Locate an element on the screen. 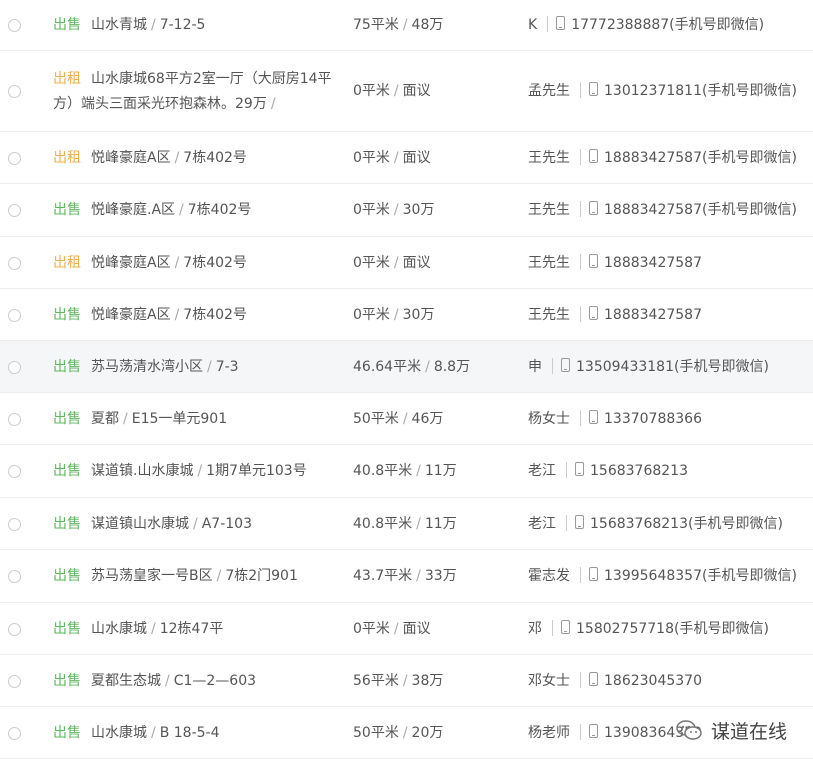 The height and width of the screenshot is (765, 813). listing-area: 56平米 is located at coordinates (376, 681).